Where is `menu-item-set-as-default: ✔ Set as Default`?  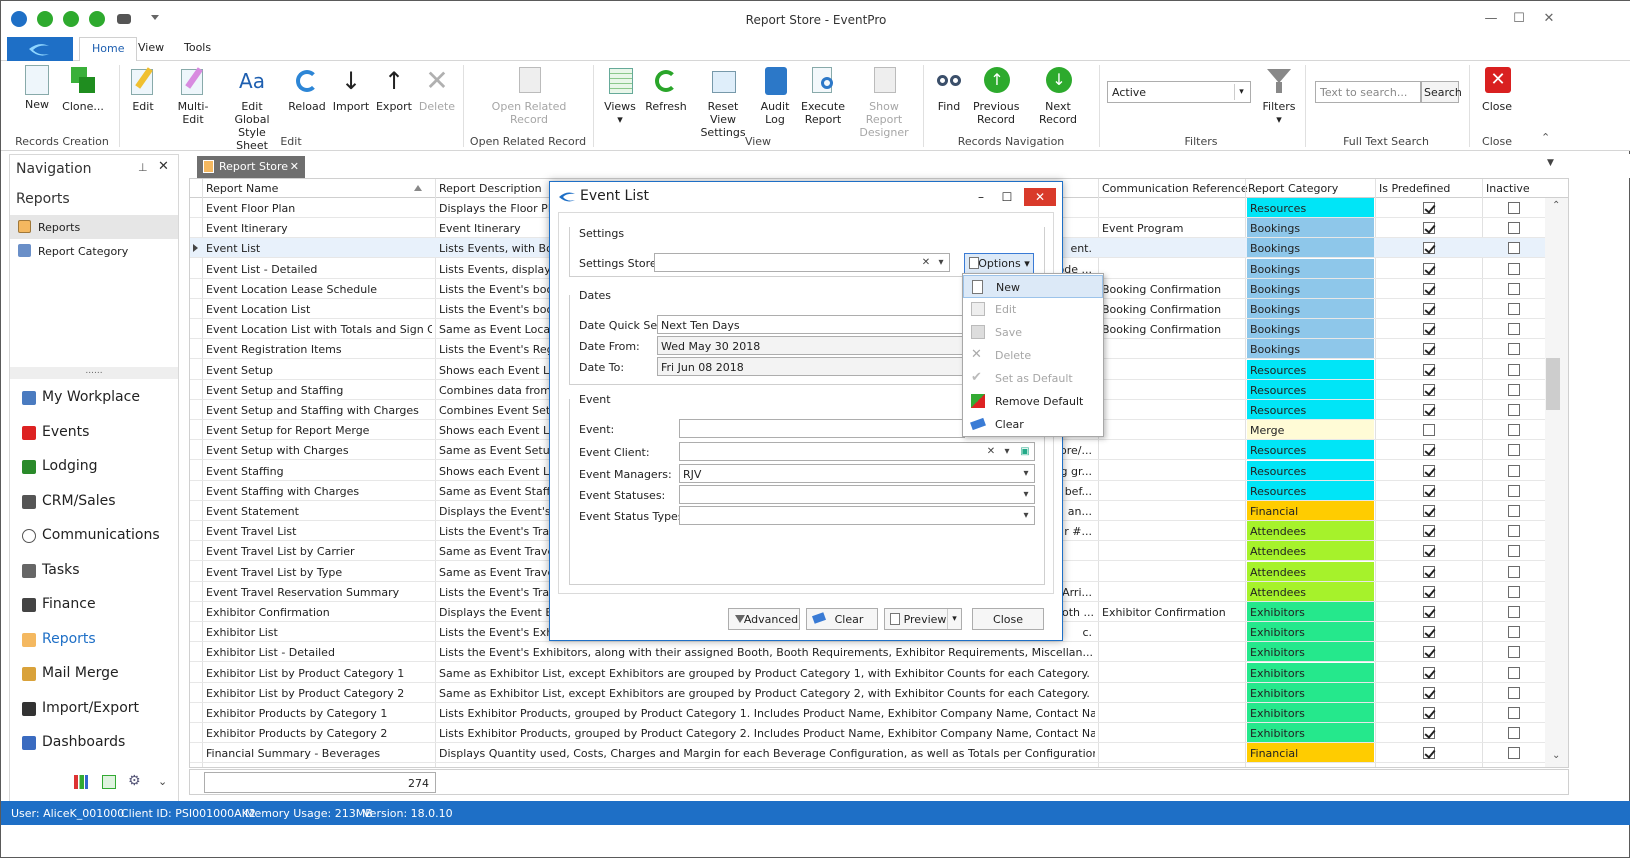 menu-item-set-as-default: ✔ Set as Default is located at coordinates (1033, 378).